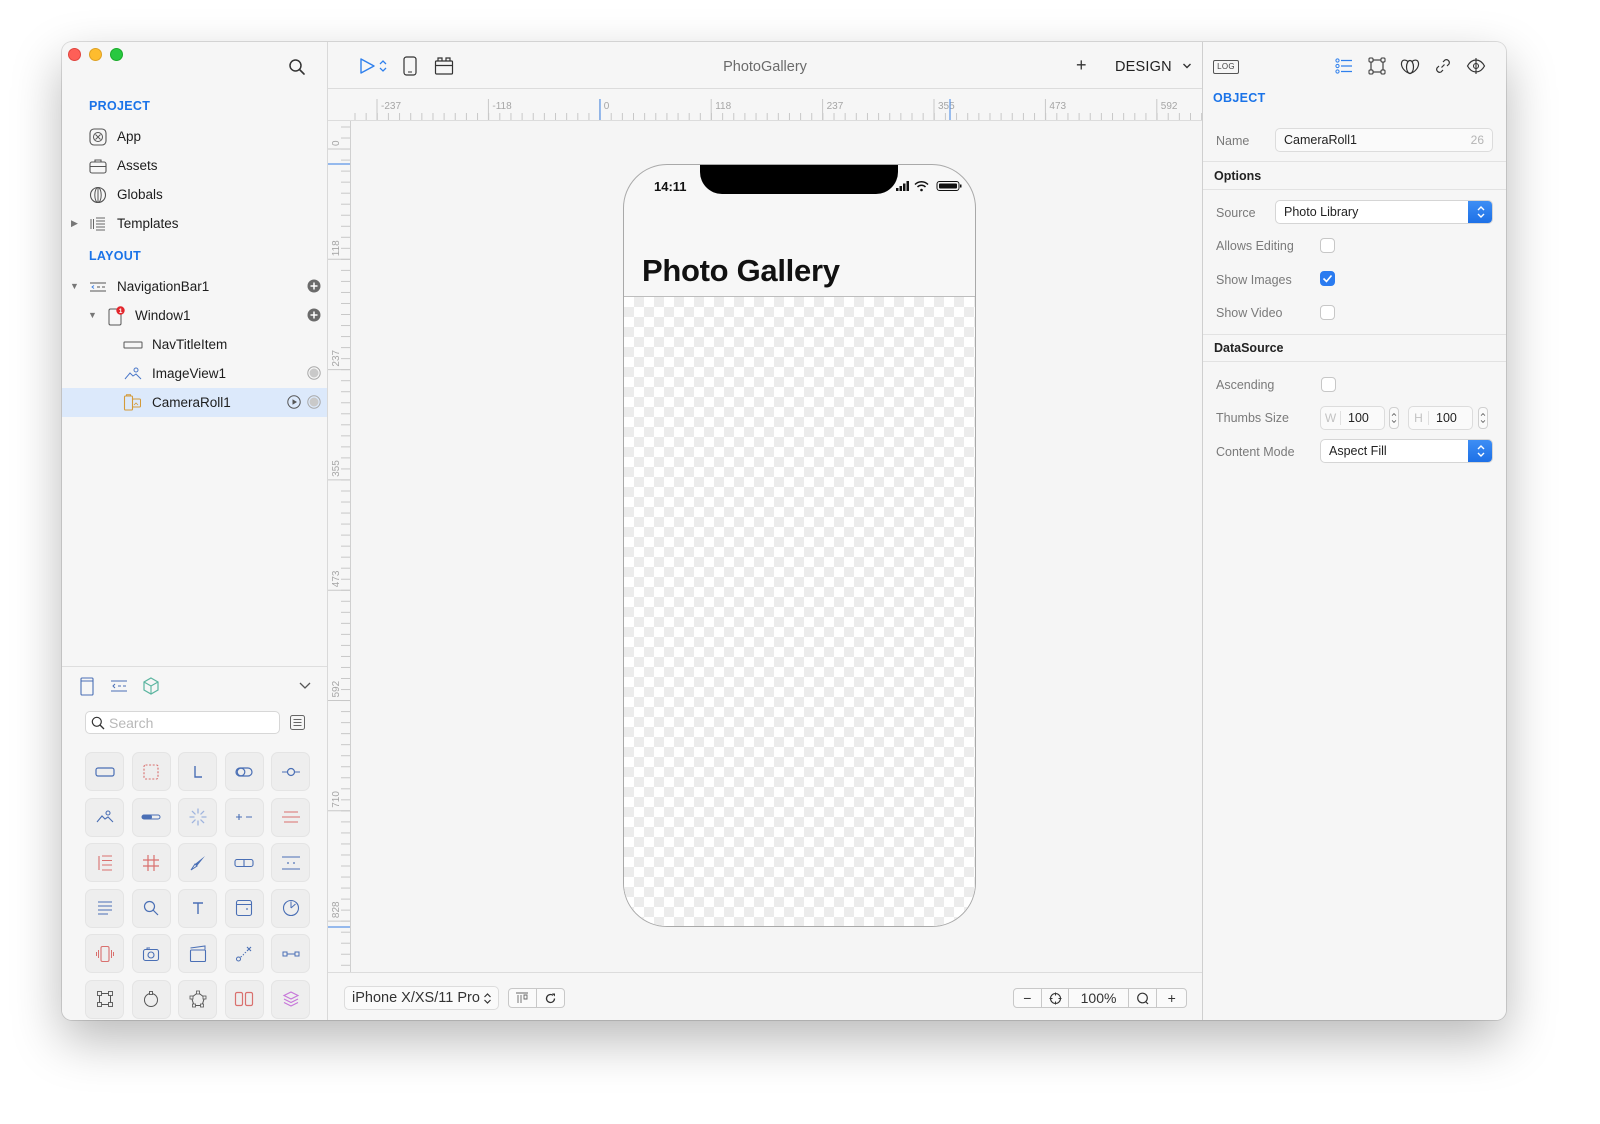  What do you see at coordinates (151, 862) in the screenshot?
I see `component-grid-view` at bounding box center [151, 862].